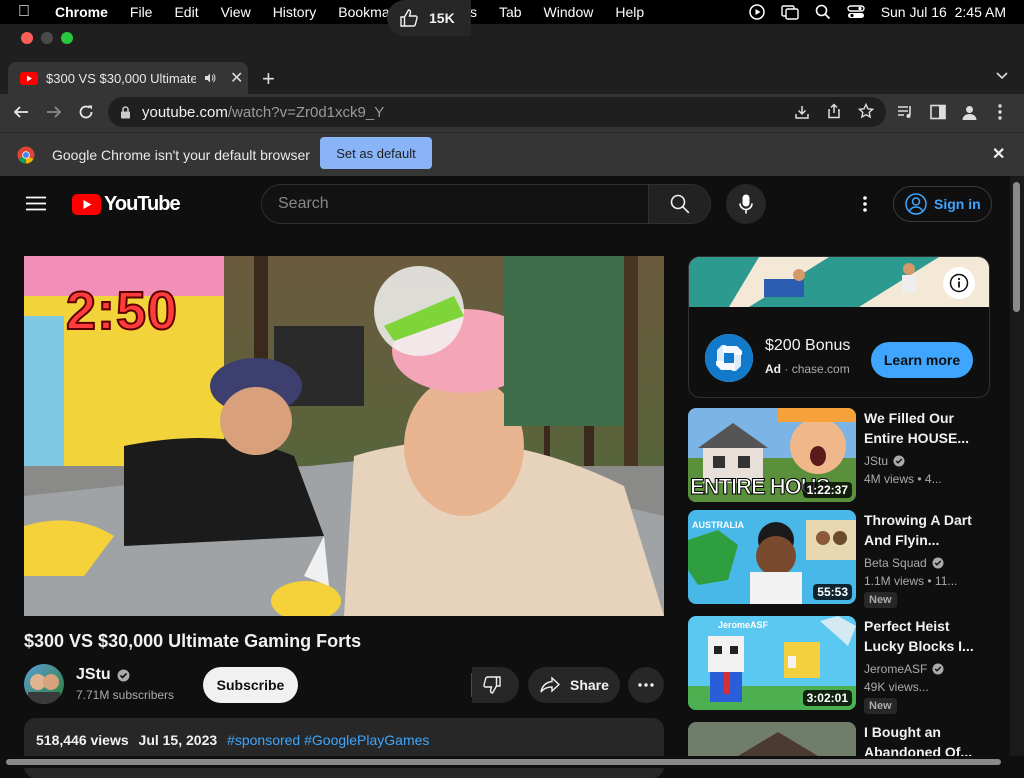 The height and width of the screenshot is (778, 1024). What do you see at coordinates (126, 204) in the screenshot?
I see `youtube-logo: YouTube` at bounding box center [126, 204].